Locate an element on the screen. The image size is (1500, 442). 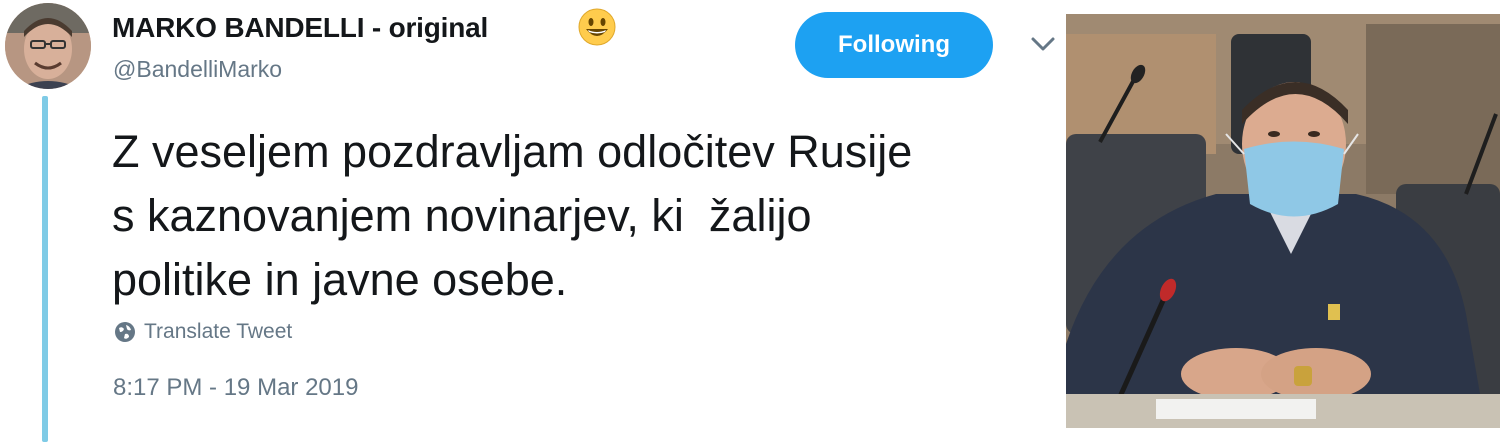
chevron-down-icon is located at coordinates (1043, 44).